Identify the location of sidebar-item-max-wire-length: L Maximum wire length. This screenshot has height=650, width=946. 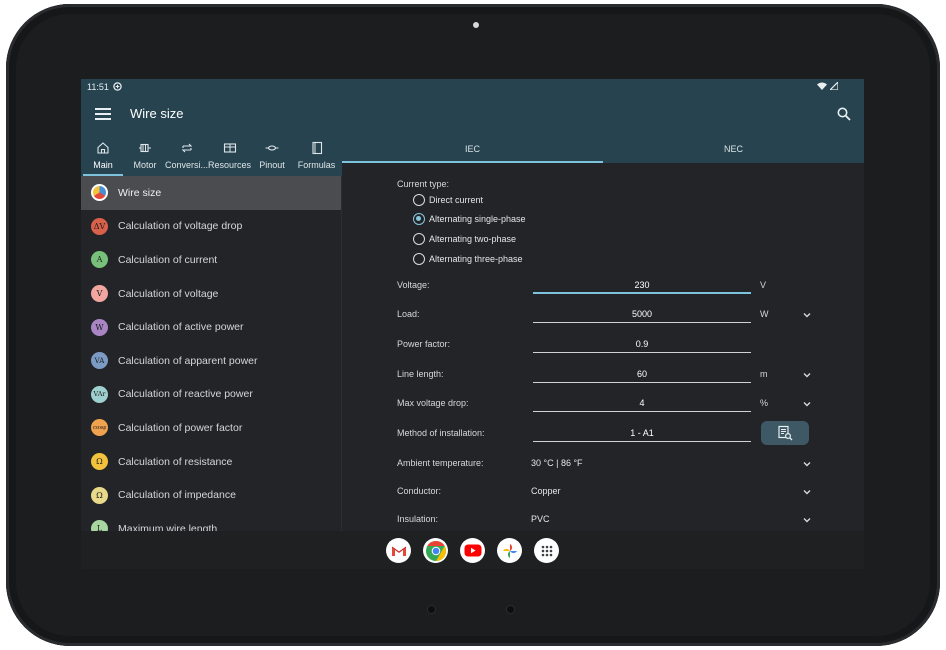
(211, 521).